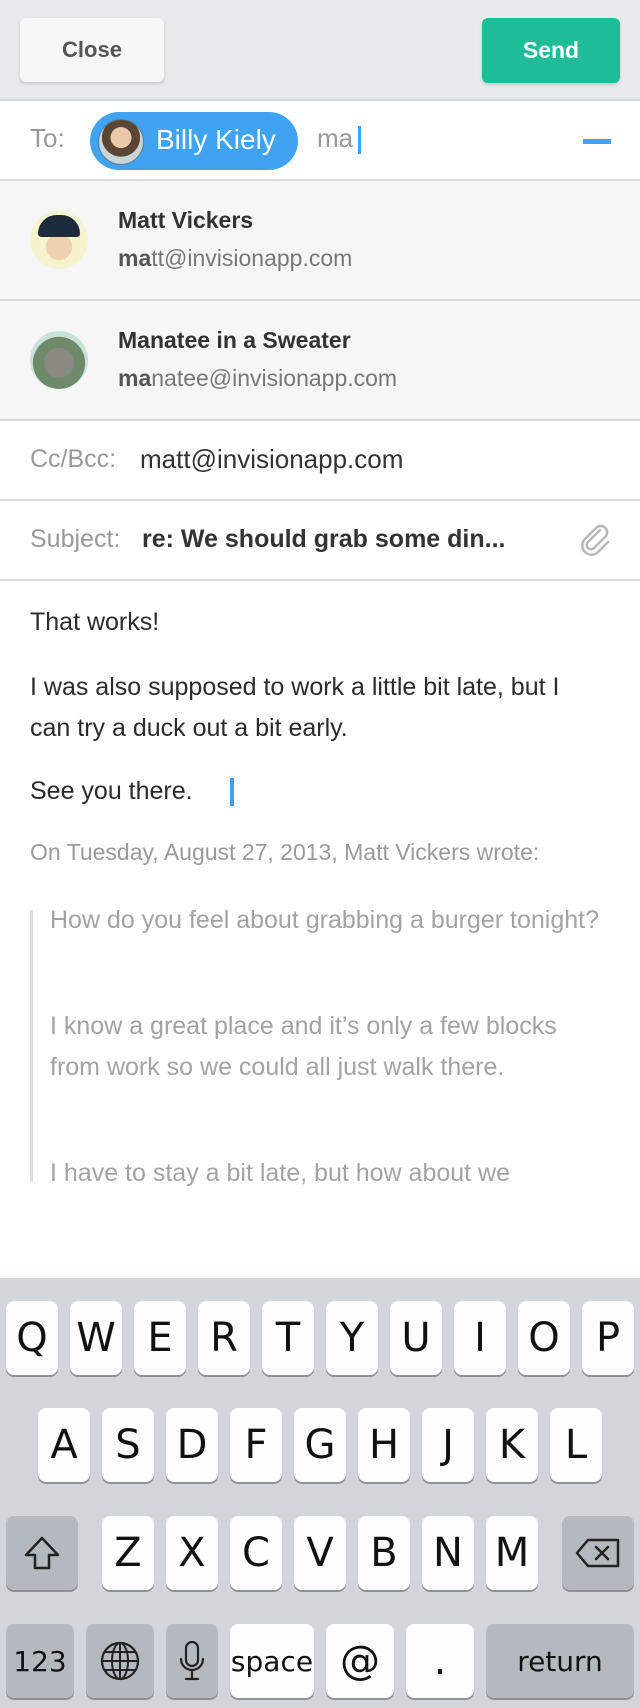 This screenshot has height=1708, width=640. What do you see at coordinates (47, 138) in the screenshot?
I see `to-label: To:` at bounding box center [47, 138].